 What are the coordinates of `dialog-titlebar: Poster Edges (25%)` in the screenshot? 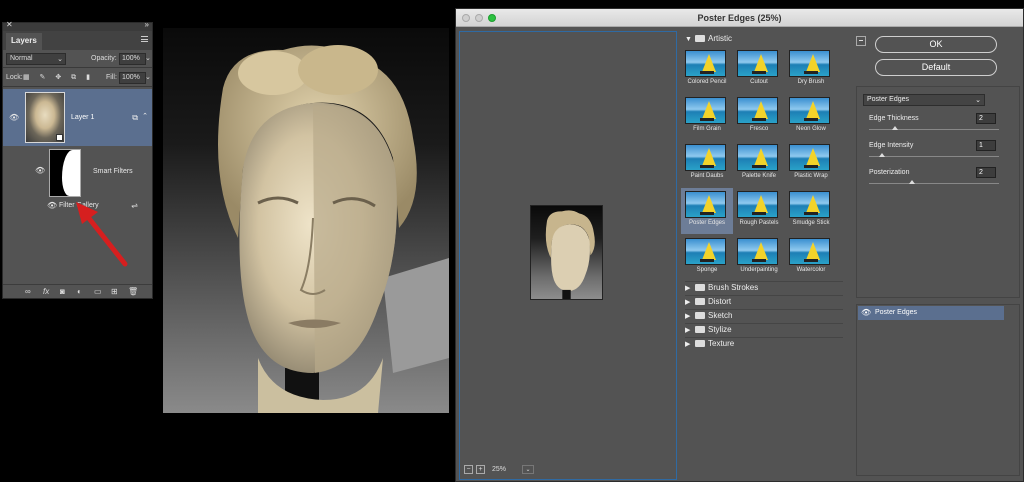 It's located at (739, 18).